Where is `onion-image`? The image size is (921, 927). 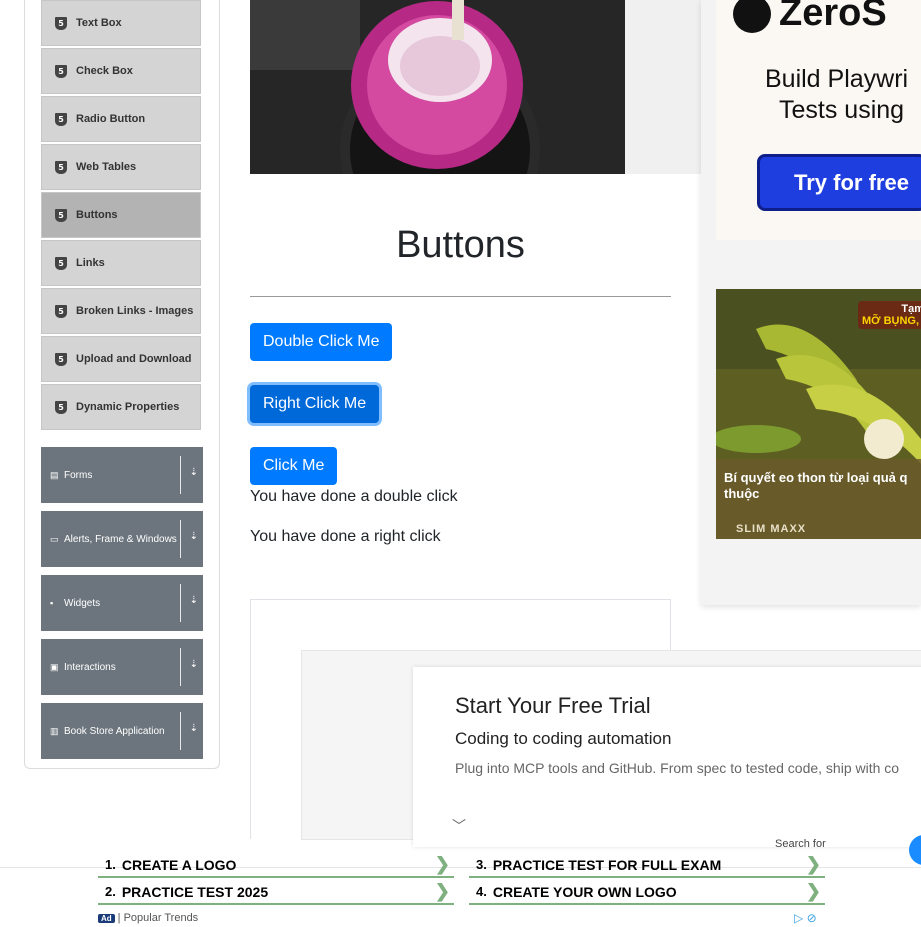 onion-image is located at coordinates (437, 87).